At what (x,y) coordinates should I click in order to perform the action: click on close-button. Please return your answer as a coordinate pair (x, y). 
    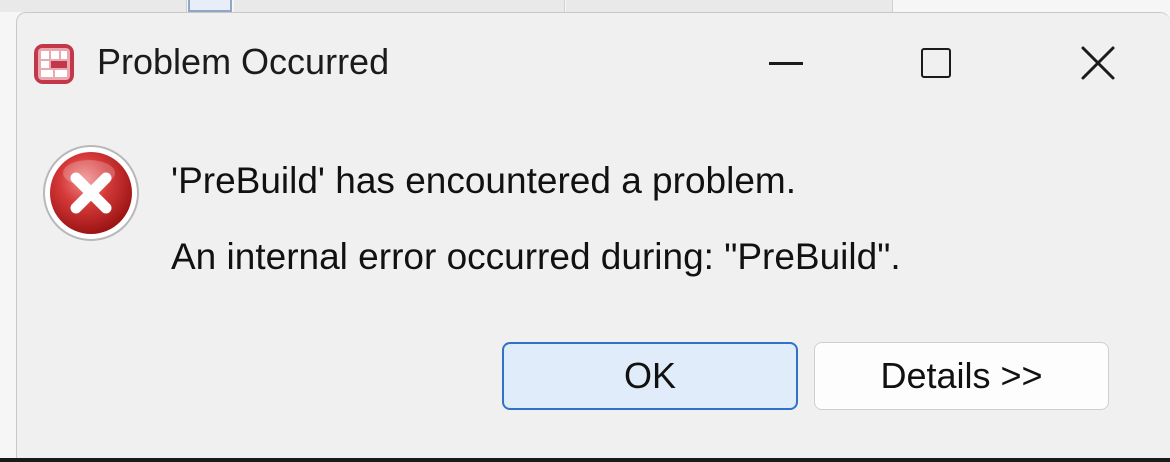
    Looking at the image, I should click on (1098, 63).